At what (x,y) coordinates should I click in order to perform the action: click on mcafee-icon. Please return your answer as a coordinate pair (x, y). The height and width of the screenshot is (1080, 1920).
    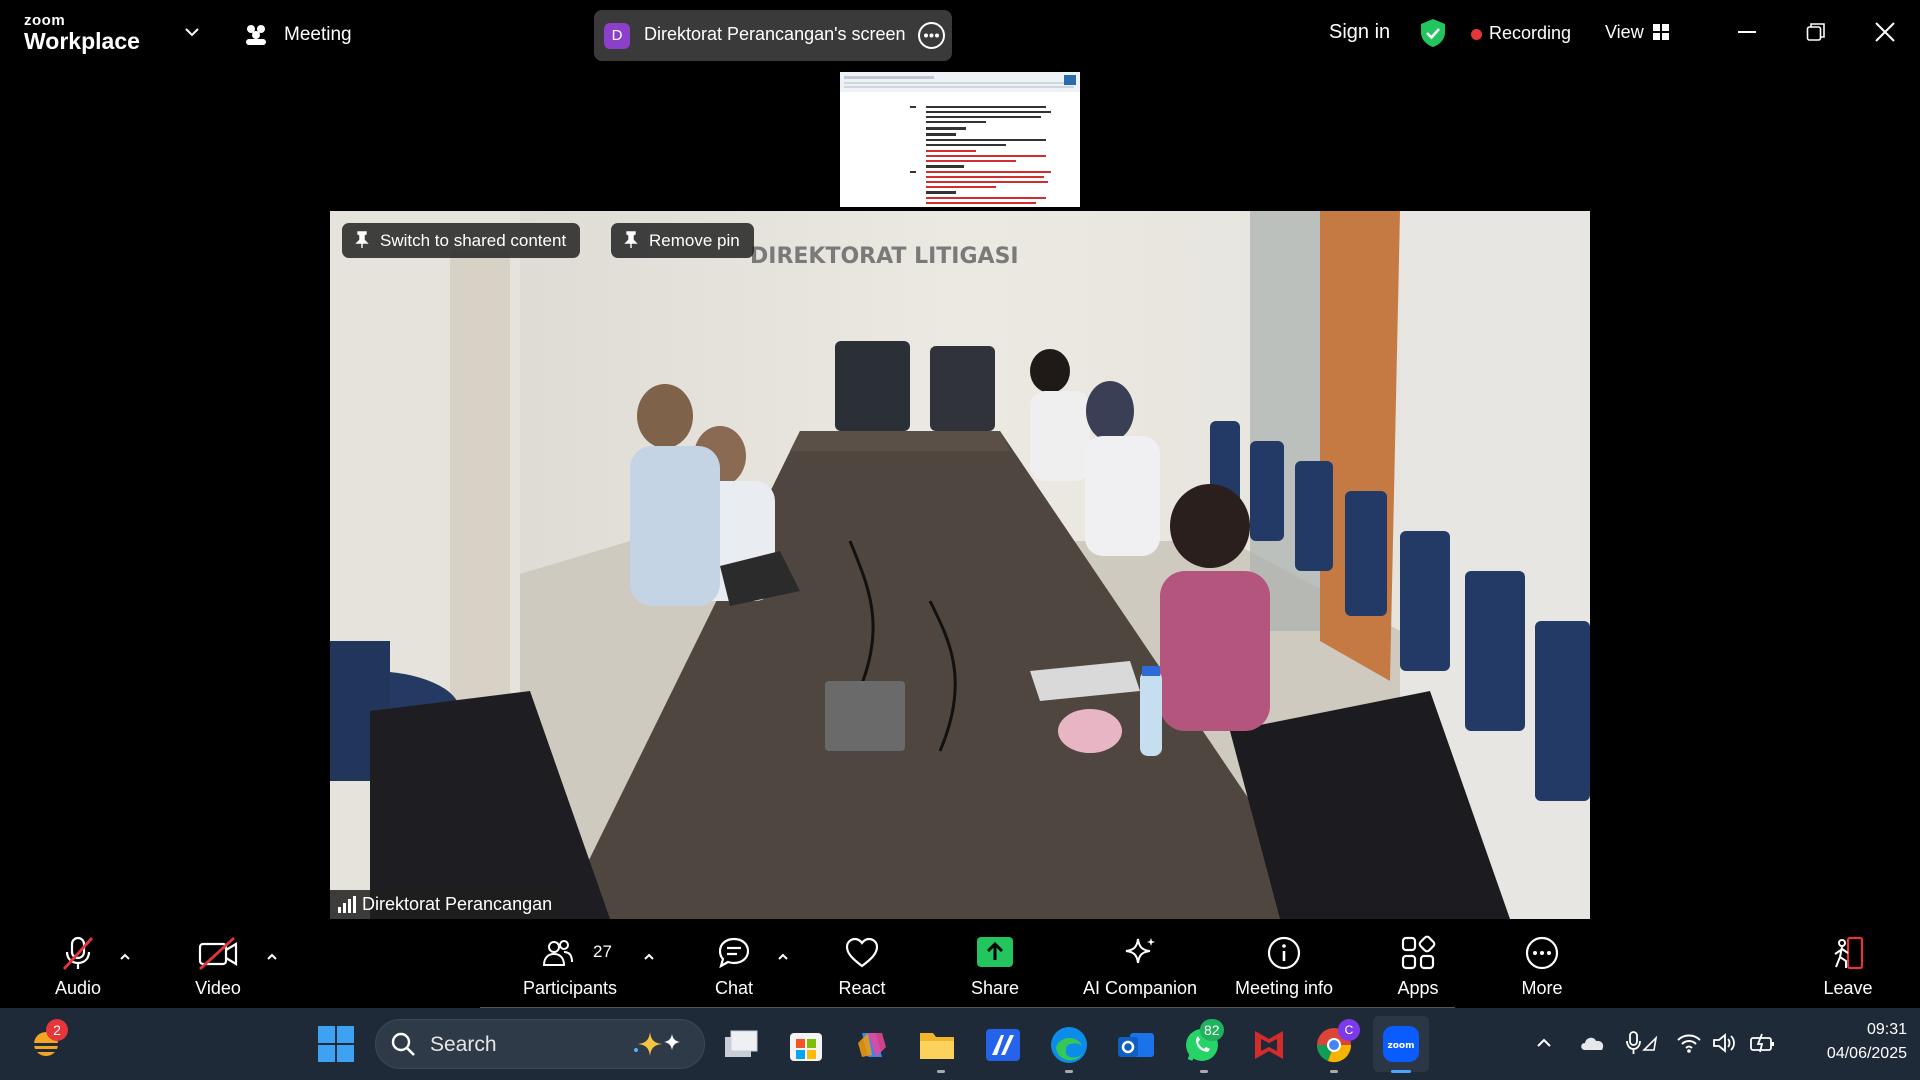
    Looking at the image, I should click on (1269, 1045).